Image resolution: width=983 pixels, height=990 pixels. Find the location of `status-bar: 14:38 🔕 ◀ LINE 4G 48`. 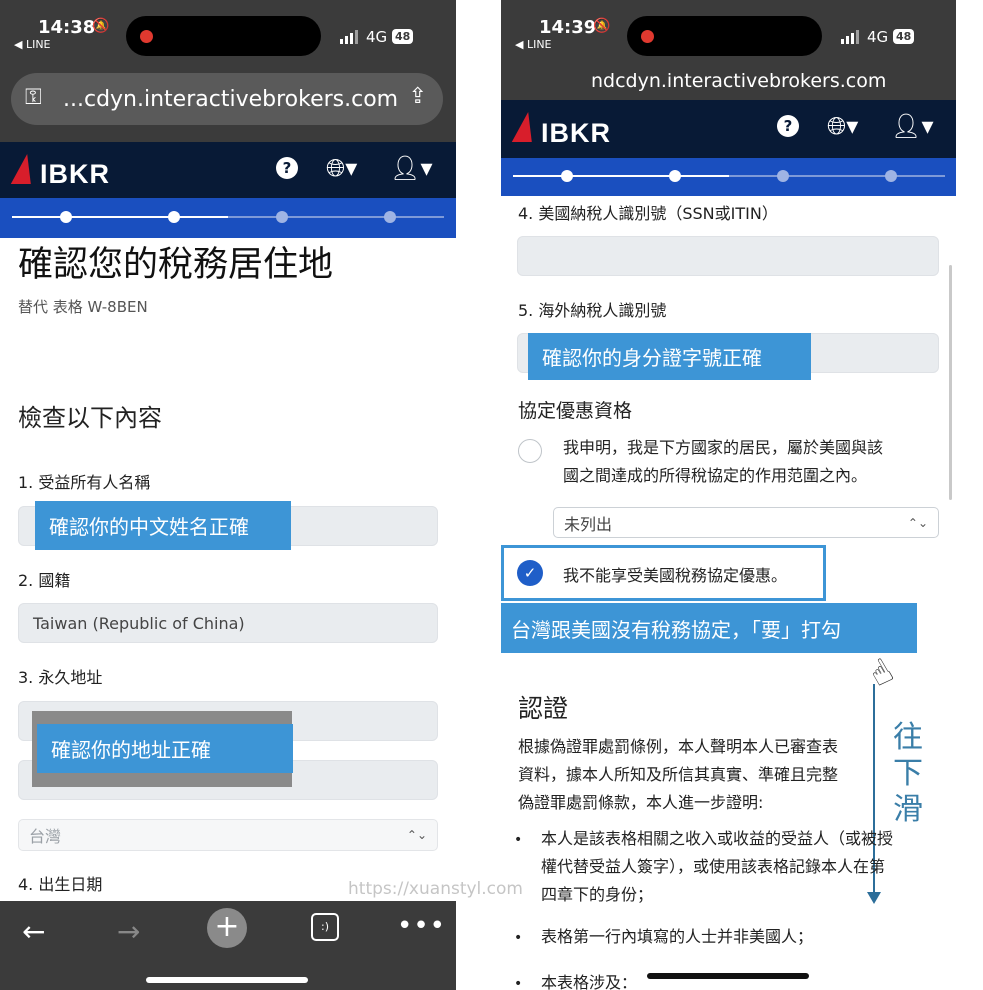

status-bar: 14:38 🔕 ◀ LINE 4G 48 is located at coordinates (228, 29).